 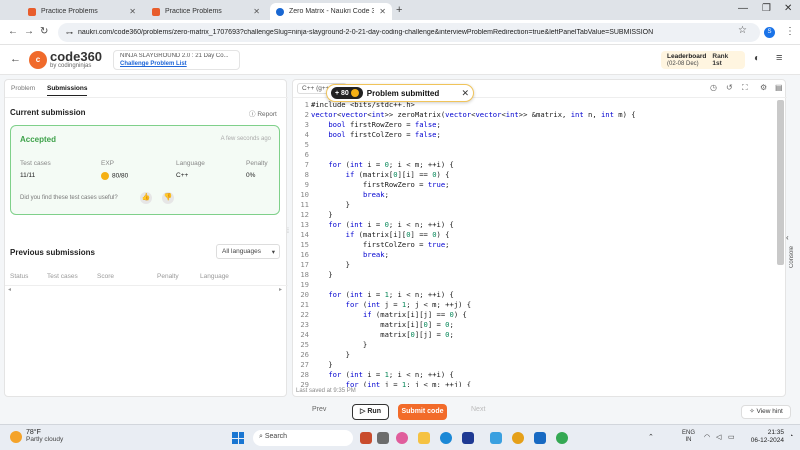 What do you see at coordinates (794, 257) in the screenshot?
I see `console-tab: Console` at bounding box center [794, 257].